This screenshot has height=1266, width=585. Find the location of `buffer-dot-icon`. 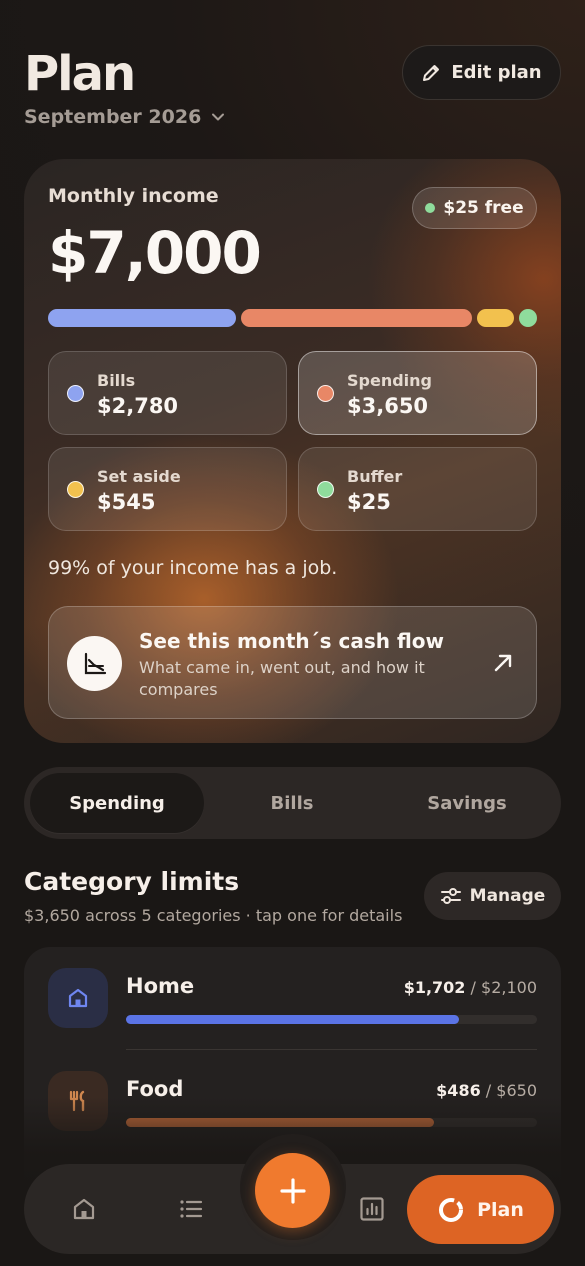

buffer-dot-icon is located at coordinates (325, 489).